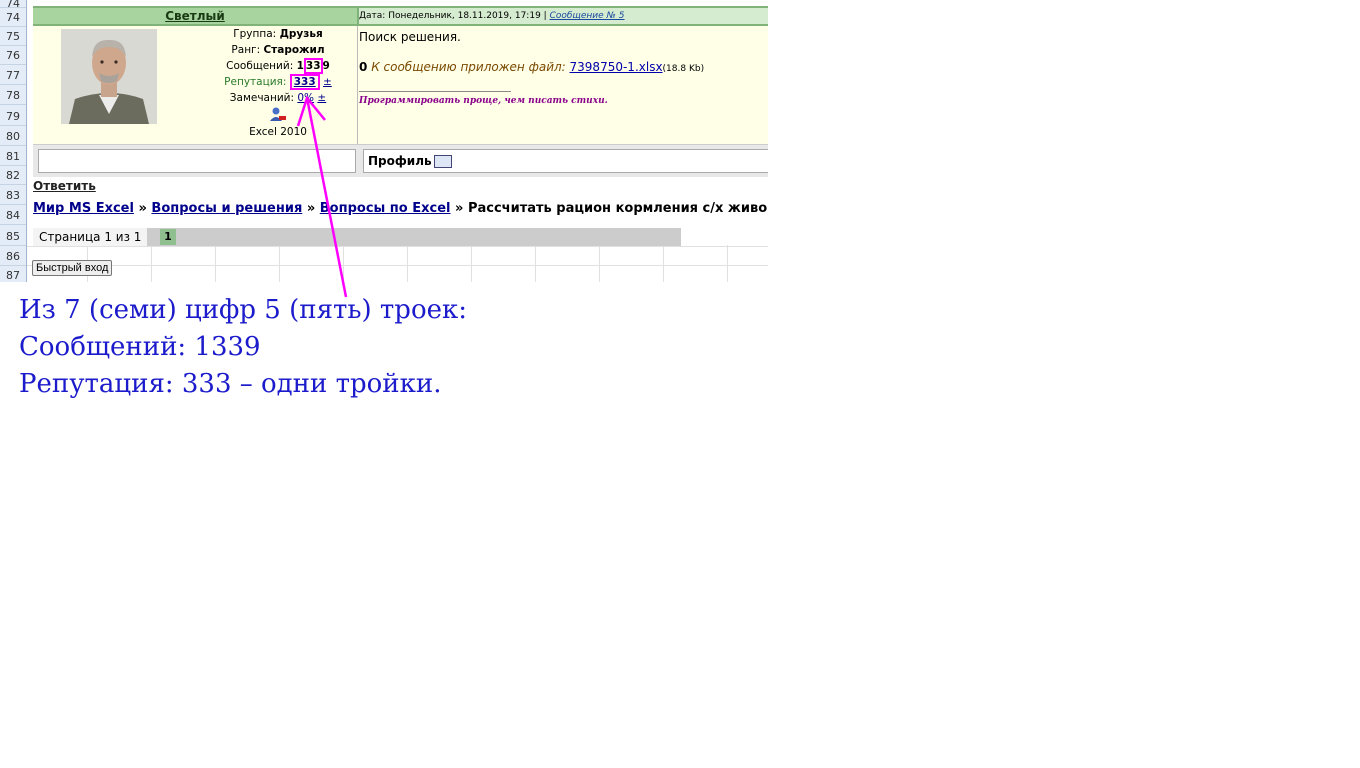 This screenshot has width=1360, height=768. Describe the element at coordinates (326, 197) in the screenshot. I see `arrow-shaft` at that location.